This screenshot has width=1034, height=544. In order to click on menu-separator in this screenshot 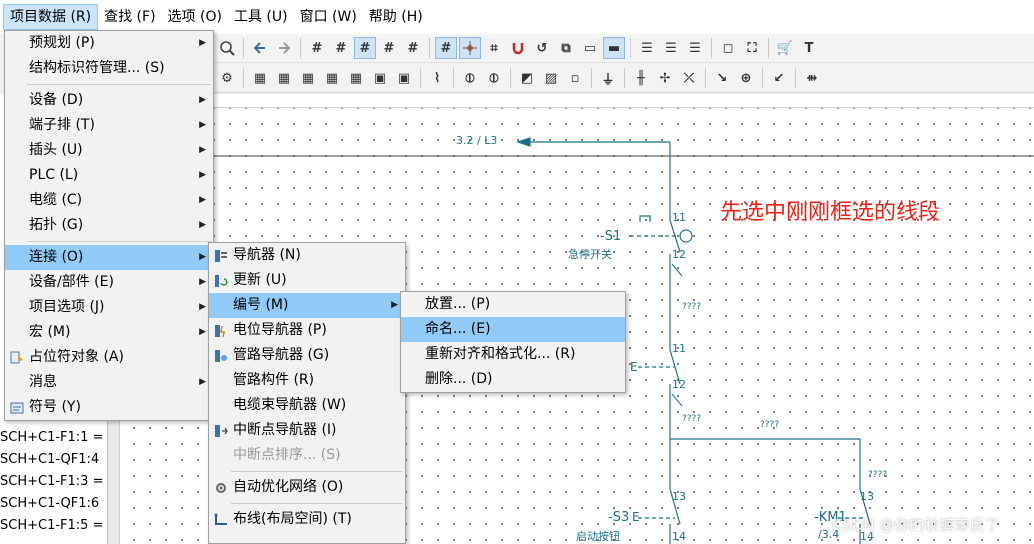, I will do `click(317, 503)`.